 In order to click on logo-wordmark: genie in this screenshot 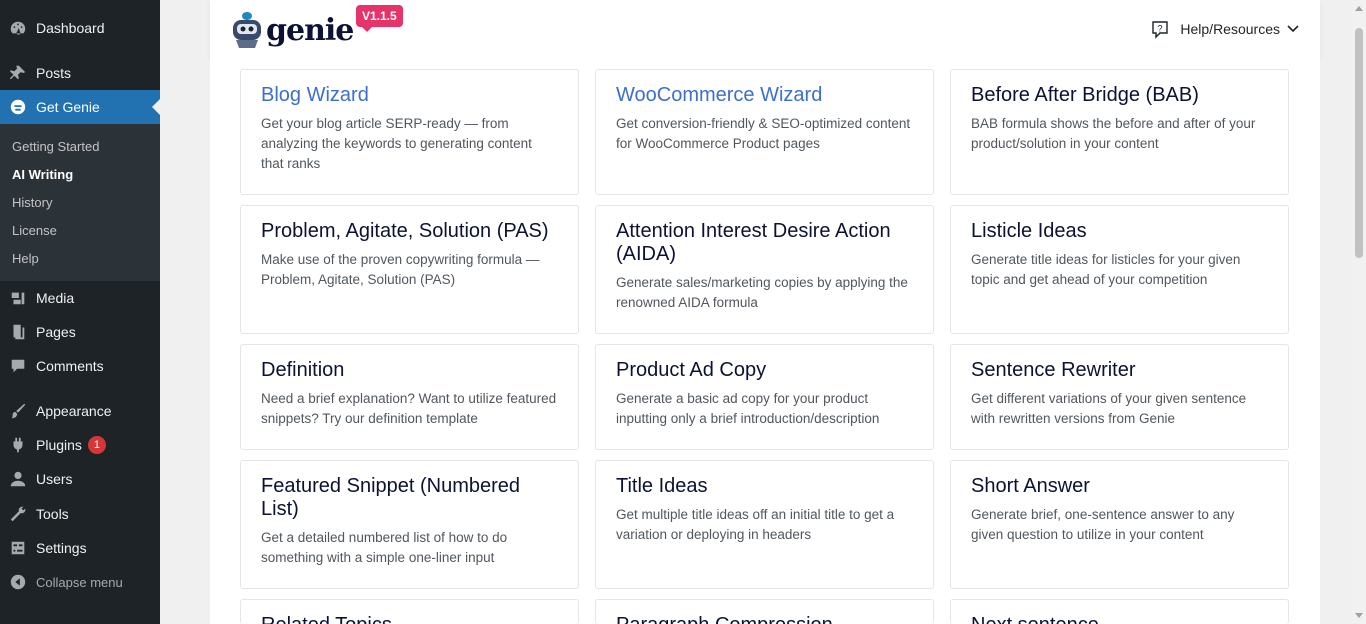, I will do `click(310, 30)`.